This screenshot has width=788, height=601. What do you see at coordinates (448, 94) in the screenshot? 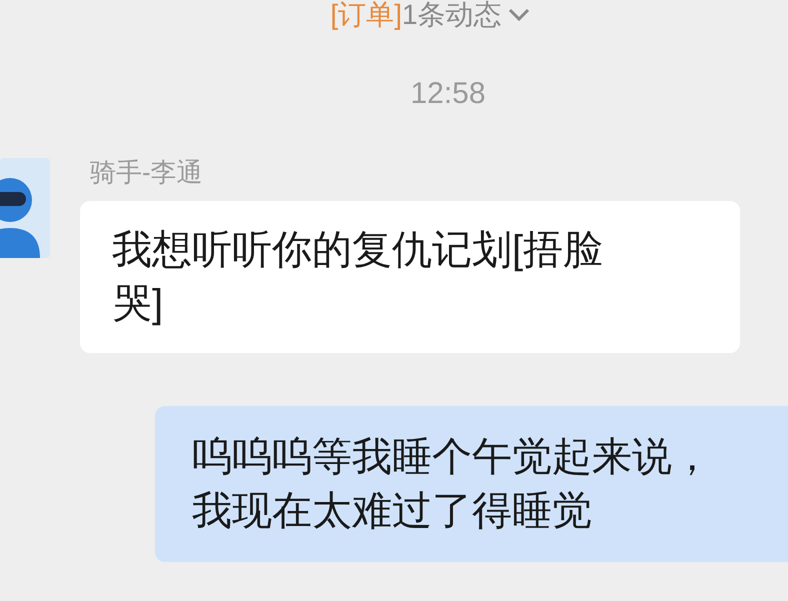
I see `timestamp: 12:58` at bounding box center [448, 94].